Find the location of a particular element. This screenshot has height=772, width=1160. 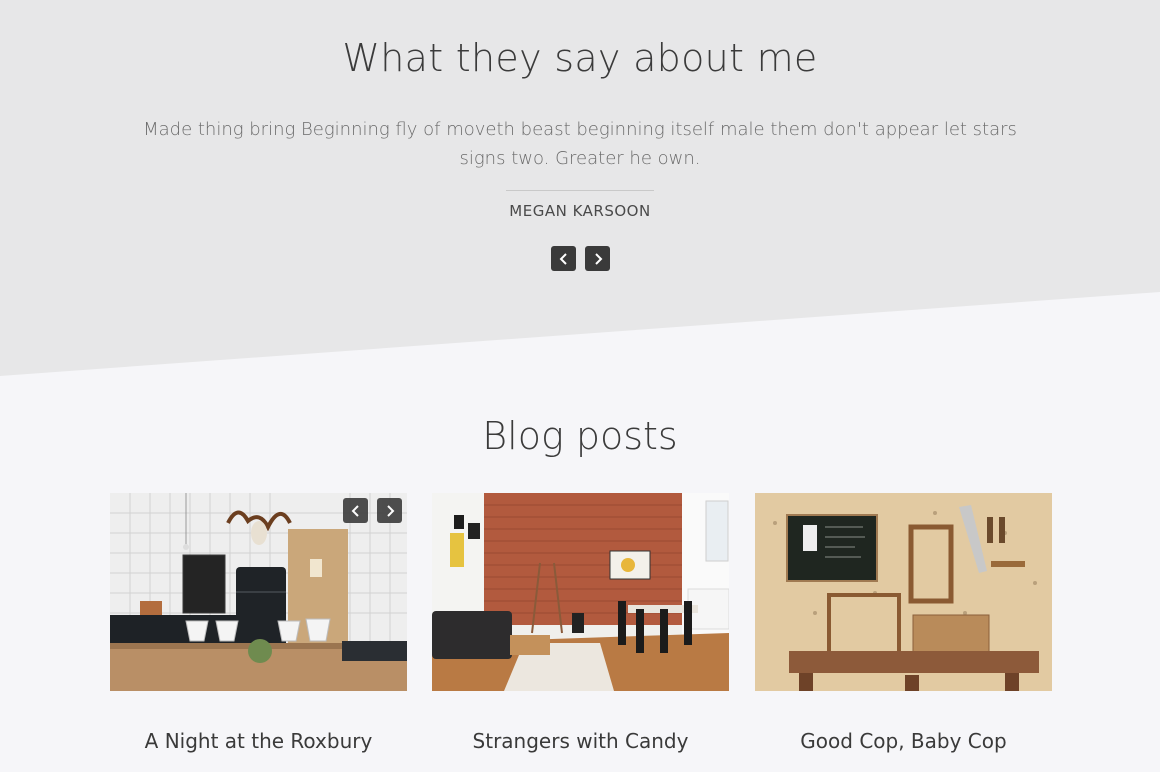

testimonial-prev-button is located at coordinates (563, 258).